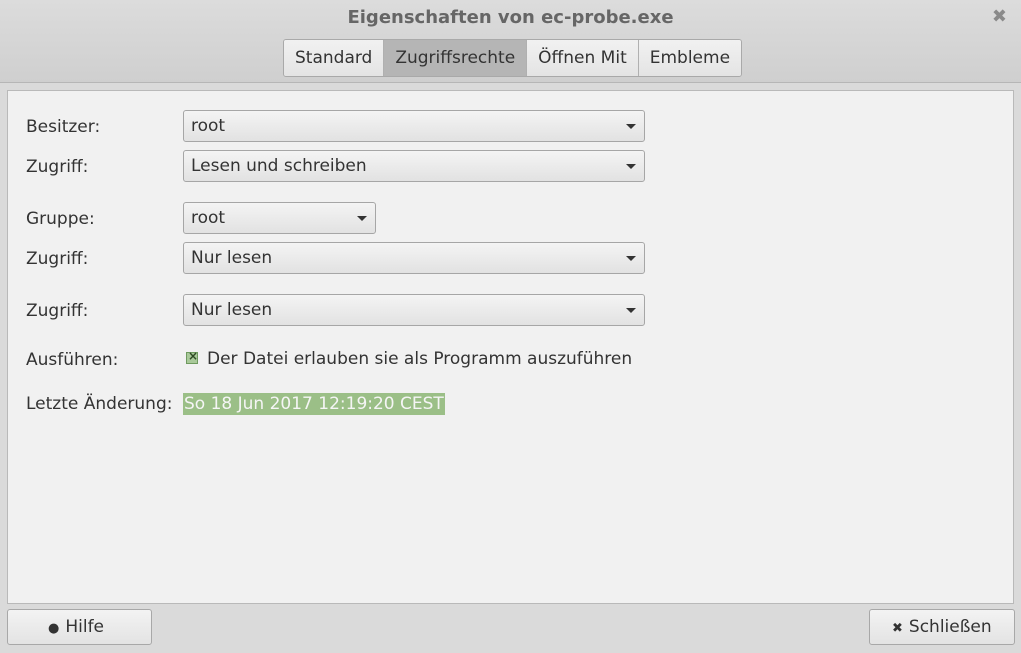  I want to click on others-access-label: Zugriff:, so click(57, 311).